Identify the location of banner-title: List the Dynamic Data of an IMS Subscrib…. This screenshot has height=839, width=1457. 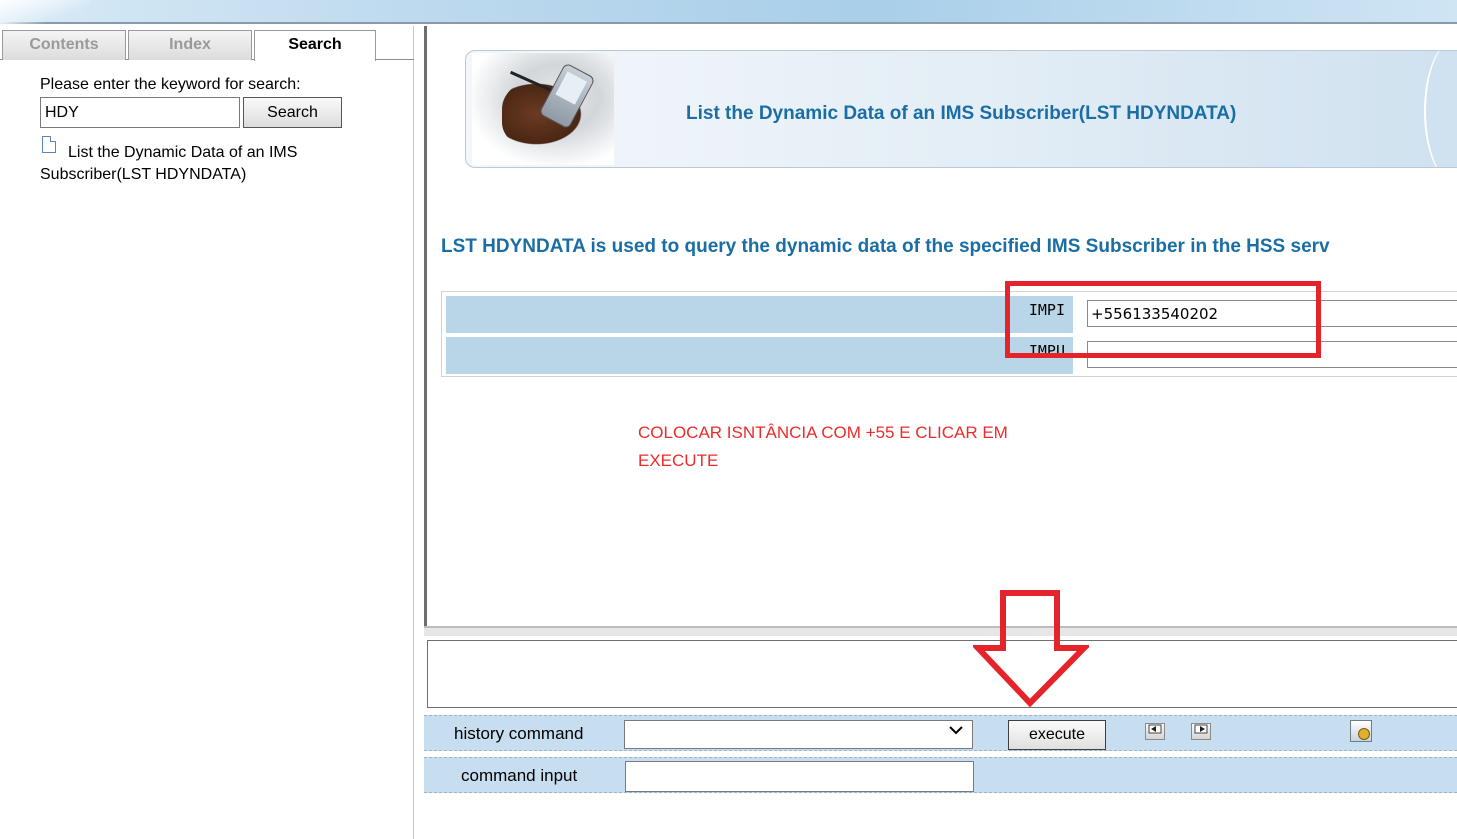
(961, 113).